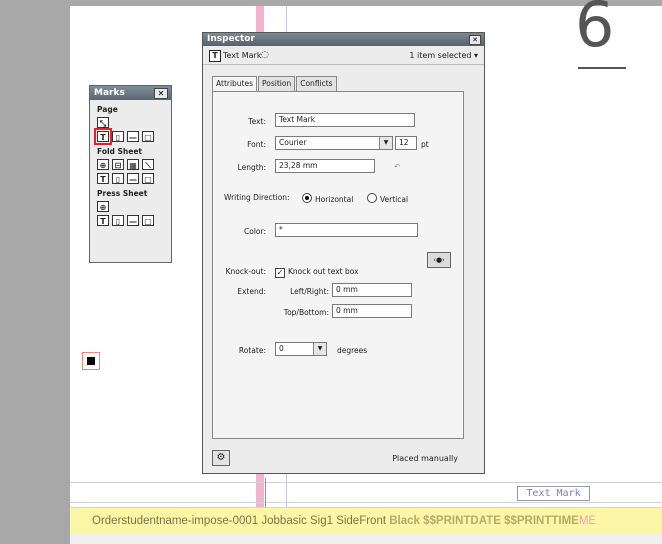  What do you see at coordinates (345, 120) in the screenshot?
I see `text-input: Text Mark` at bounding box center [345, 120].